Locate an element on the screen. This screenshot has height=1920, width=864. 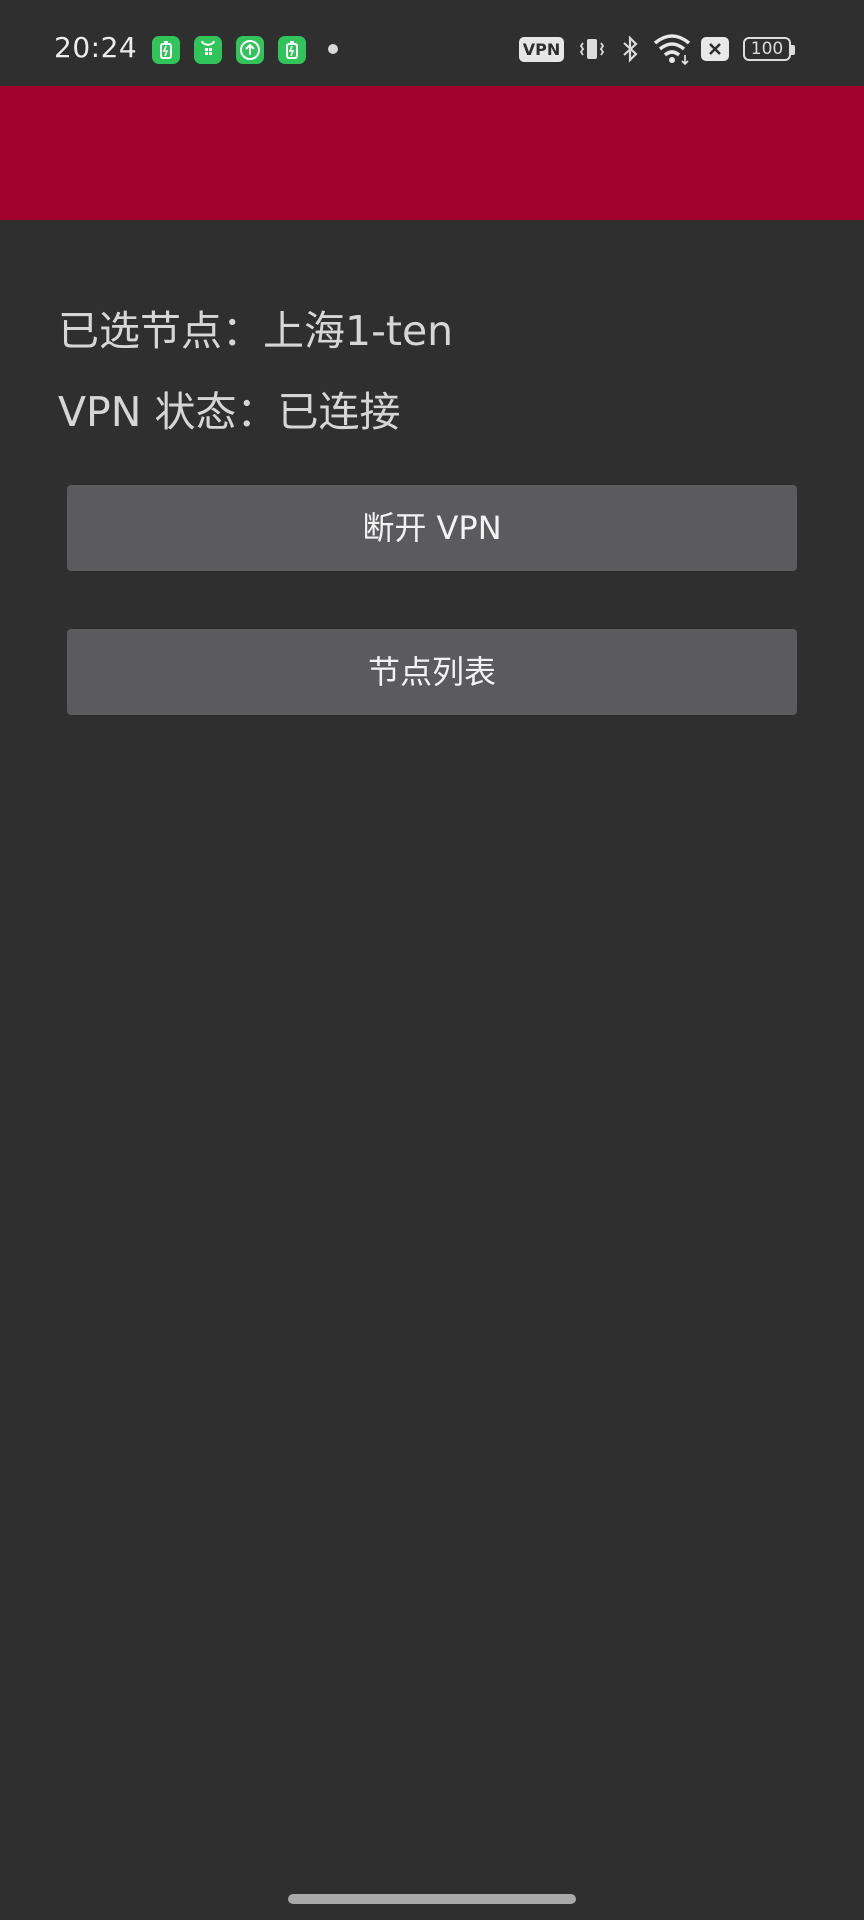
vpn-status-value: 已连接 is located at coordinates (339, 412).